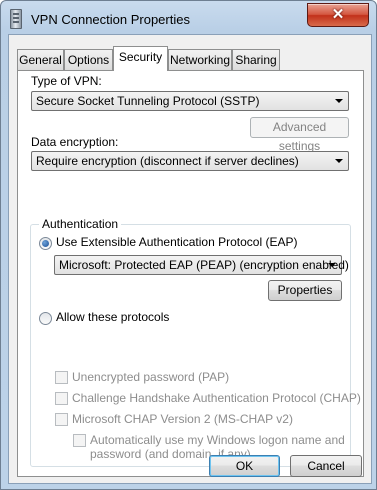 The height and width of the screenshot is (490, 377). What do you see at coordinates (88, 59) in the screenshot?
I see `tab-options: Options` at bounding box center [88, 59].